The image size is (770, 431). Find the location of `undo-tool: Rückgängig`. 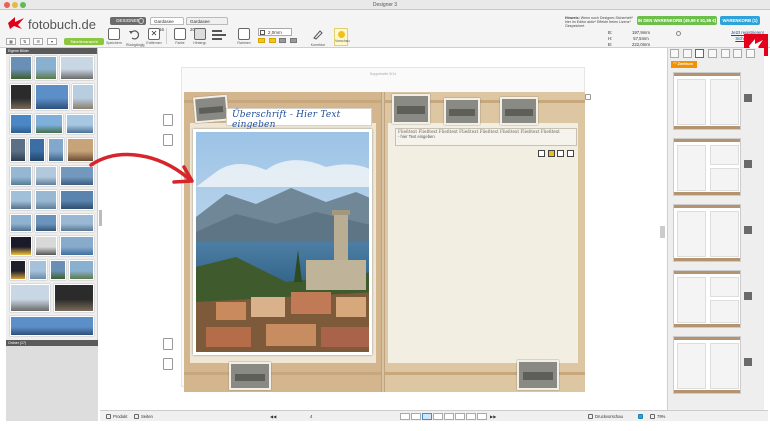

undo-tool: Rückgängig is located at coordinates (135, 37).